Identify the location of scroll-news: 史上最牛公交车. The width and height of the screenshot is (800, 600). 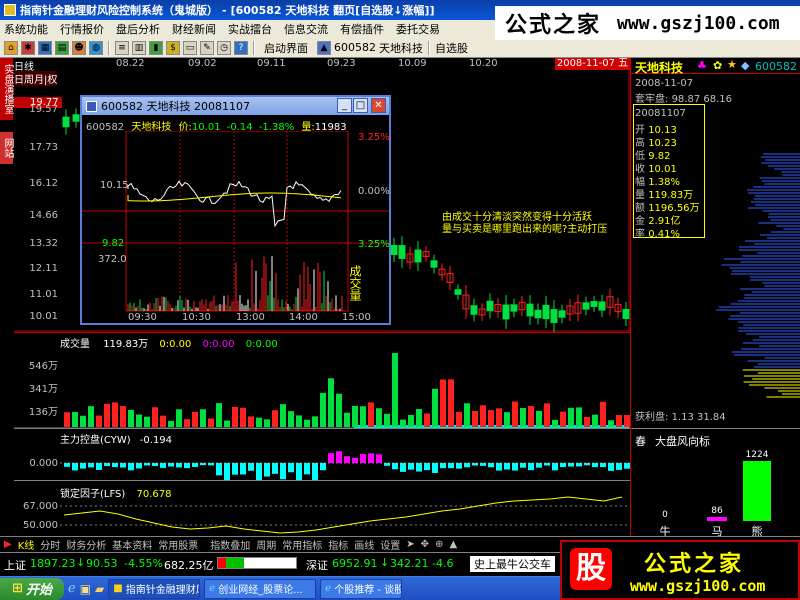
(512, 564).